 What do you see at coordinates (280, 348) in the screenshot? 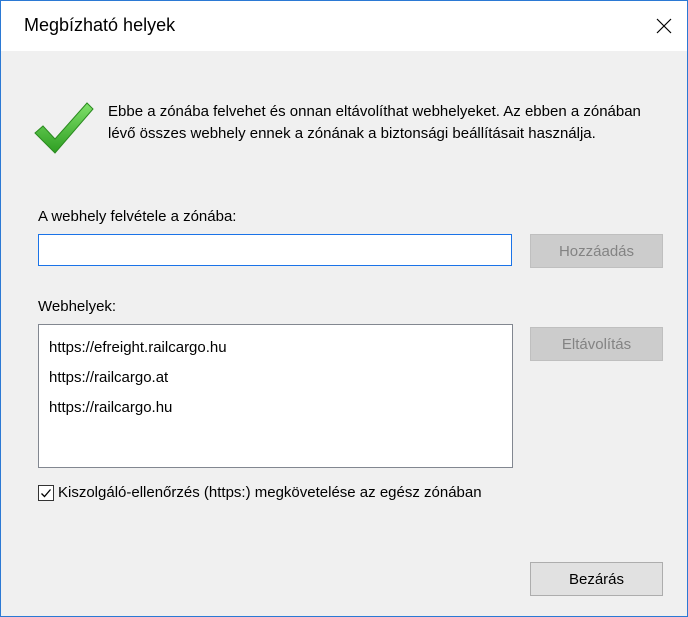
I see `list-item: https://efreight.railcargo.hu` at bounding box center [280, 348].